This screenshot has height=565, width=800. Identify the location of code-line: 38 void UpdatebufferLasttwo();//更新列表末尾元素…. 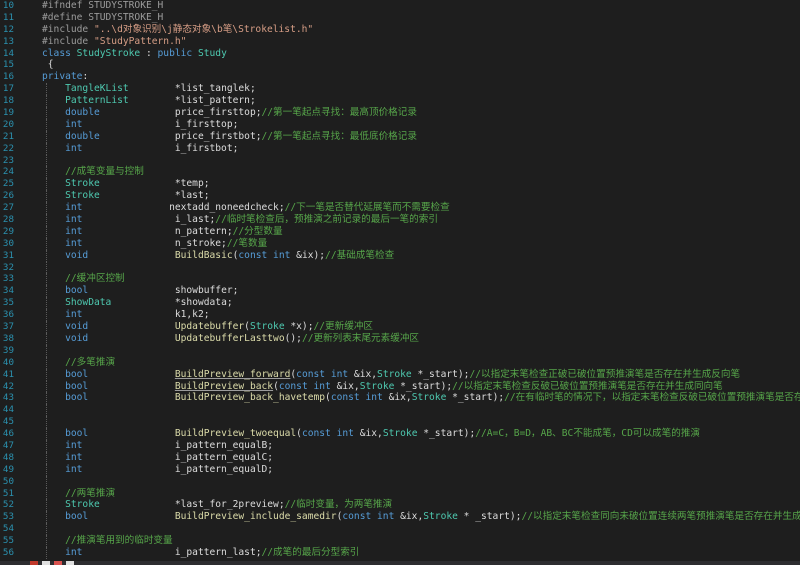
(400, 338).